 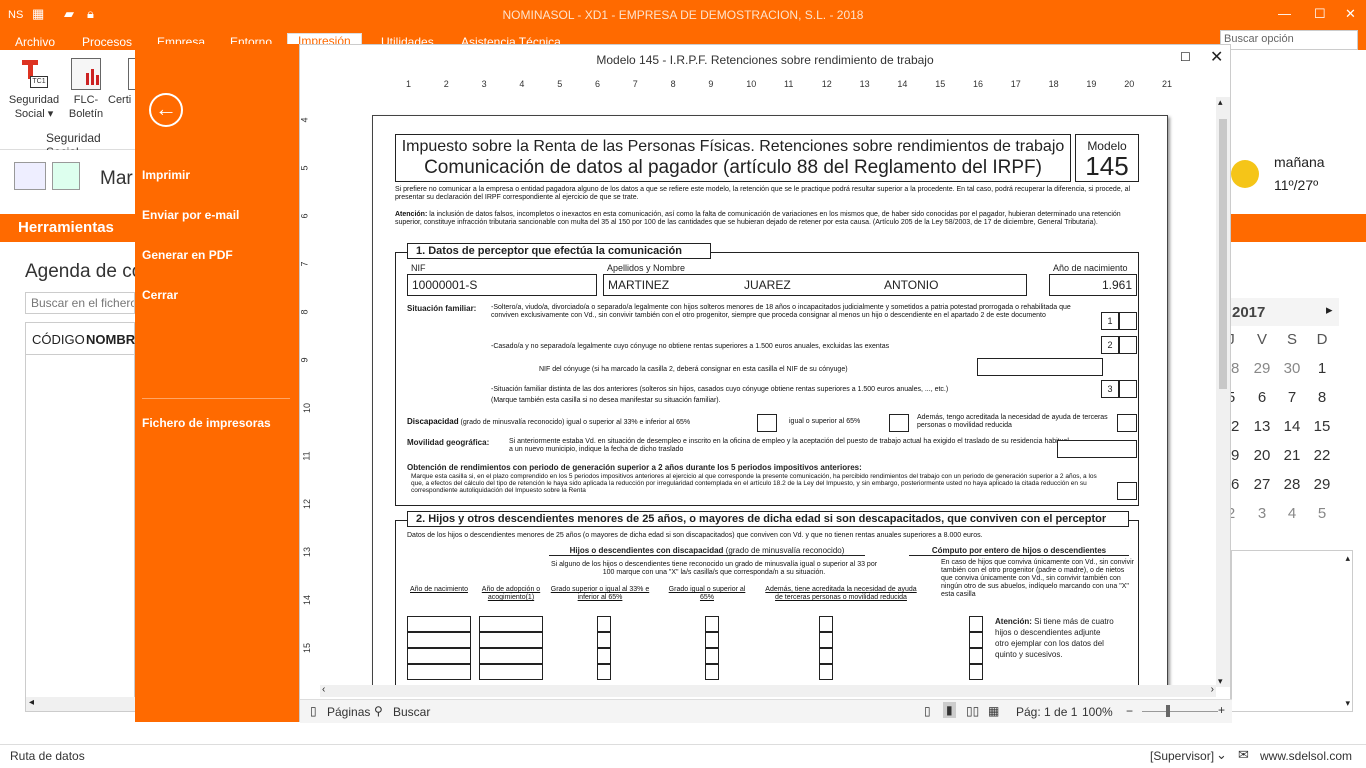 What do you see at coordinates (1262, 426) in the screenshot?
I see `cal-day: 13` at bounding box center [1262, 426].